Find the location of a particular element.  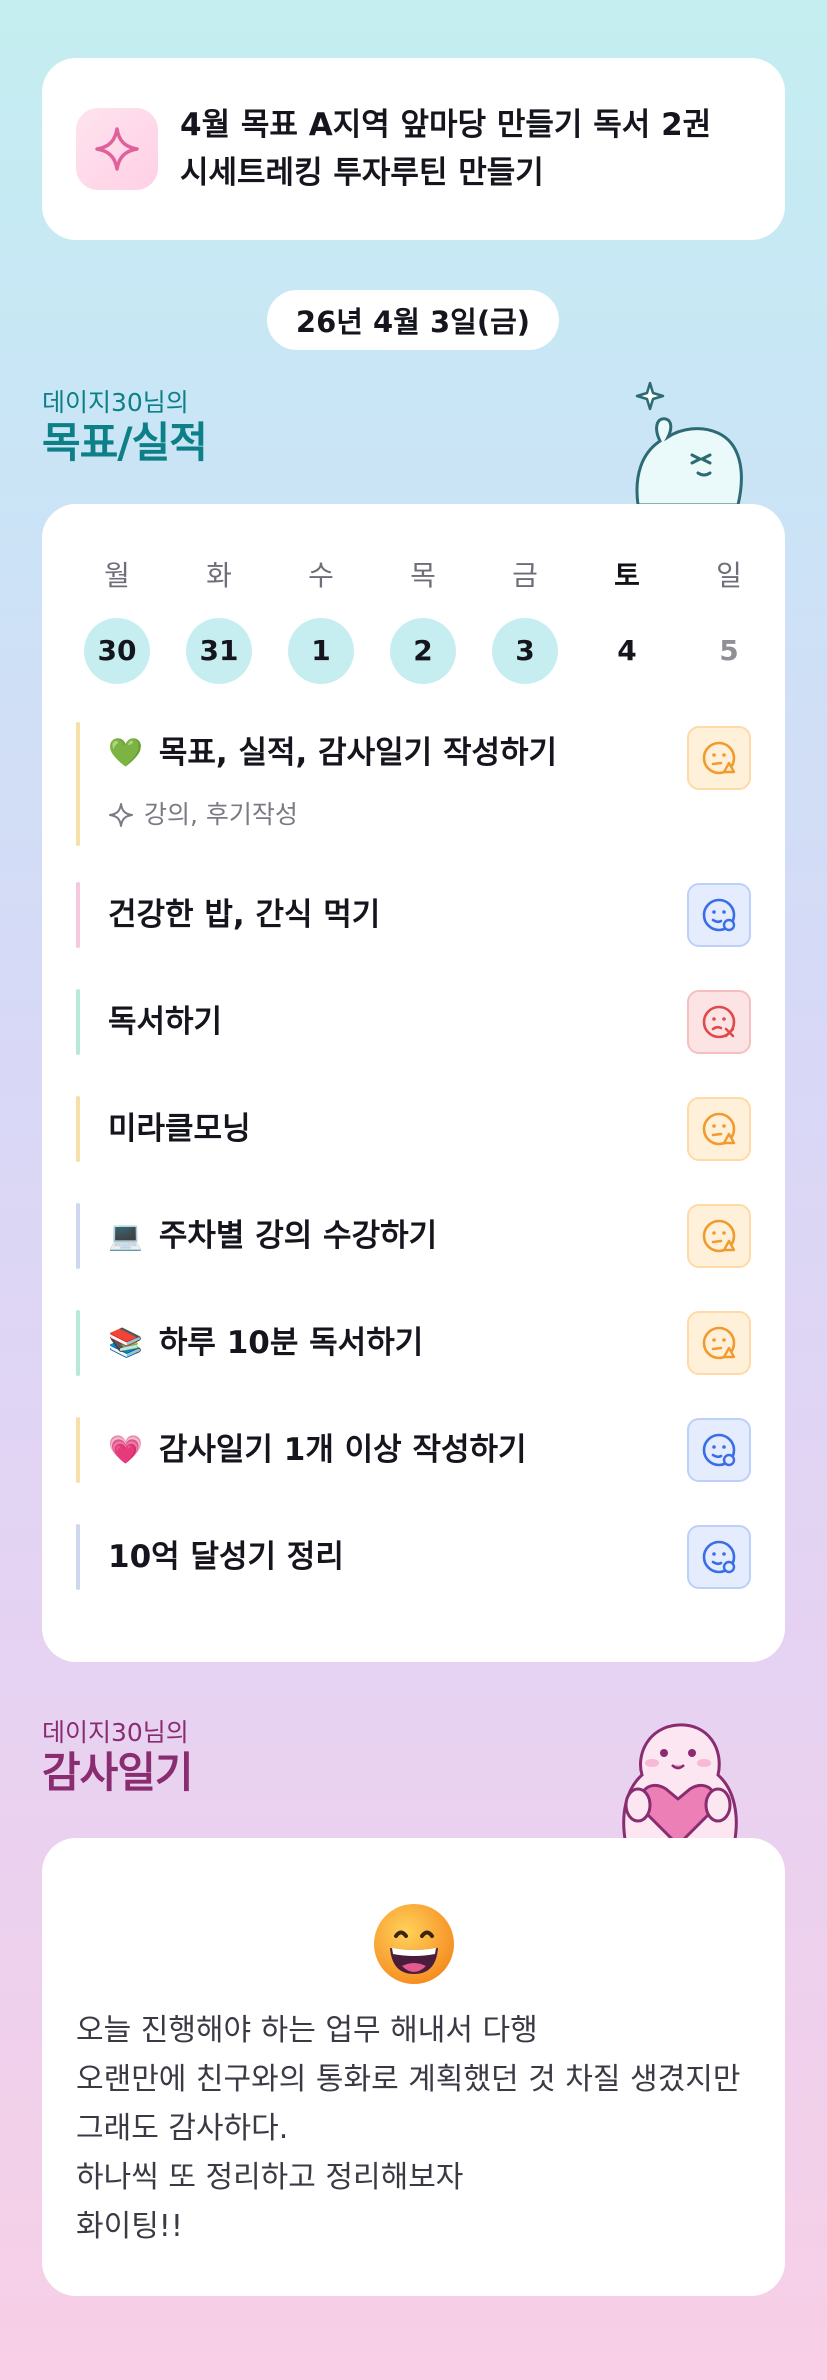

monthly-goal-card: 4월 목표 A지역 앞마당 만들기 독서 2권 시세트레킹 투자루틴 만들기 is located at coordinates (413, 149).